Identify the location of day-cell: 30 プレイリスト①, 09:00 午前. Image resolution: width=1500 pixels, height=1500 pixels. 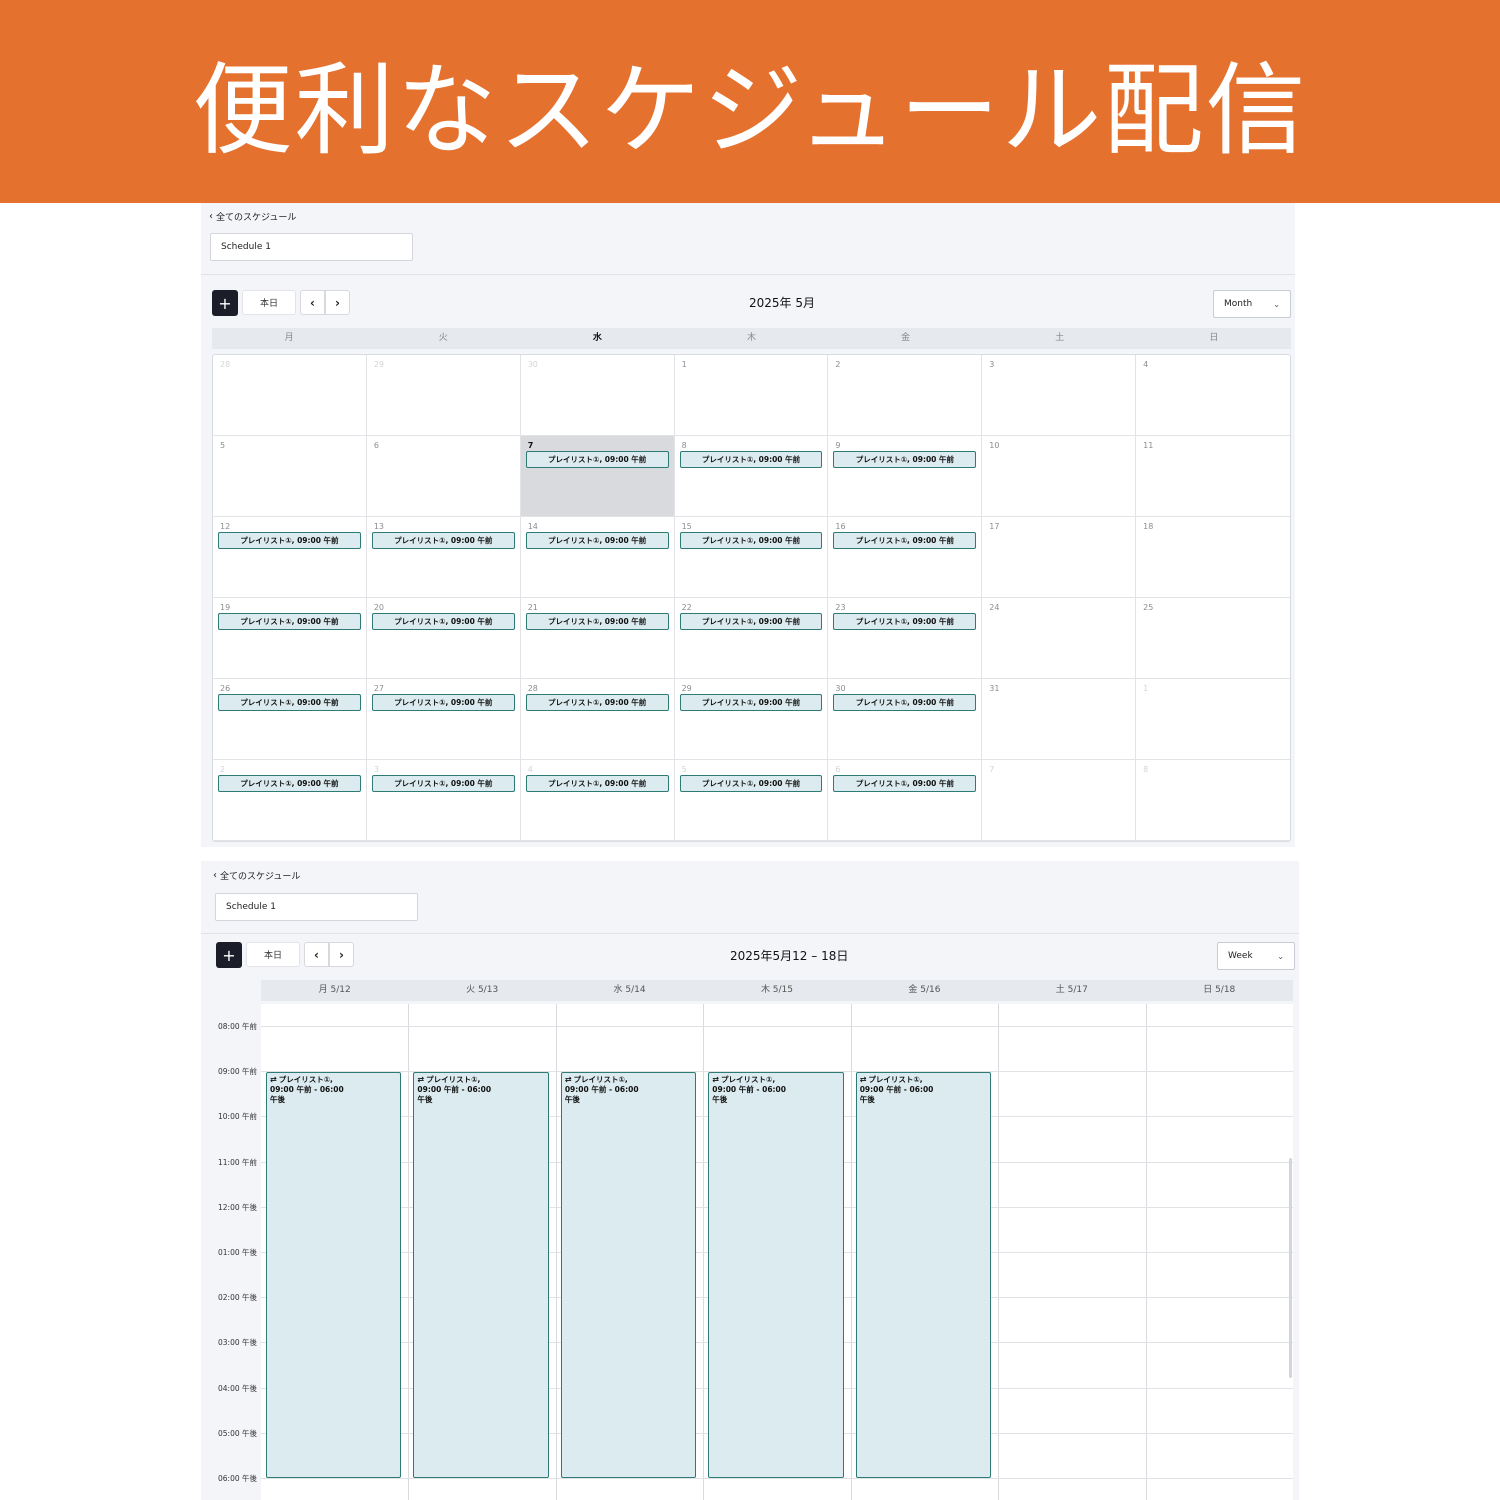
(905, 719).